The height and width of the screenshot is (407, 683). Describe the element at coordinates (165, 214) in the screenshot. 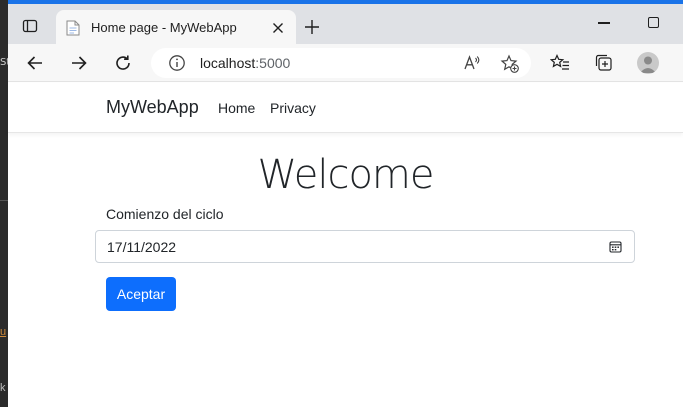

I see `date-field-label: Comienzo del ciclo` at that location.